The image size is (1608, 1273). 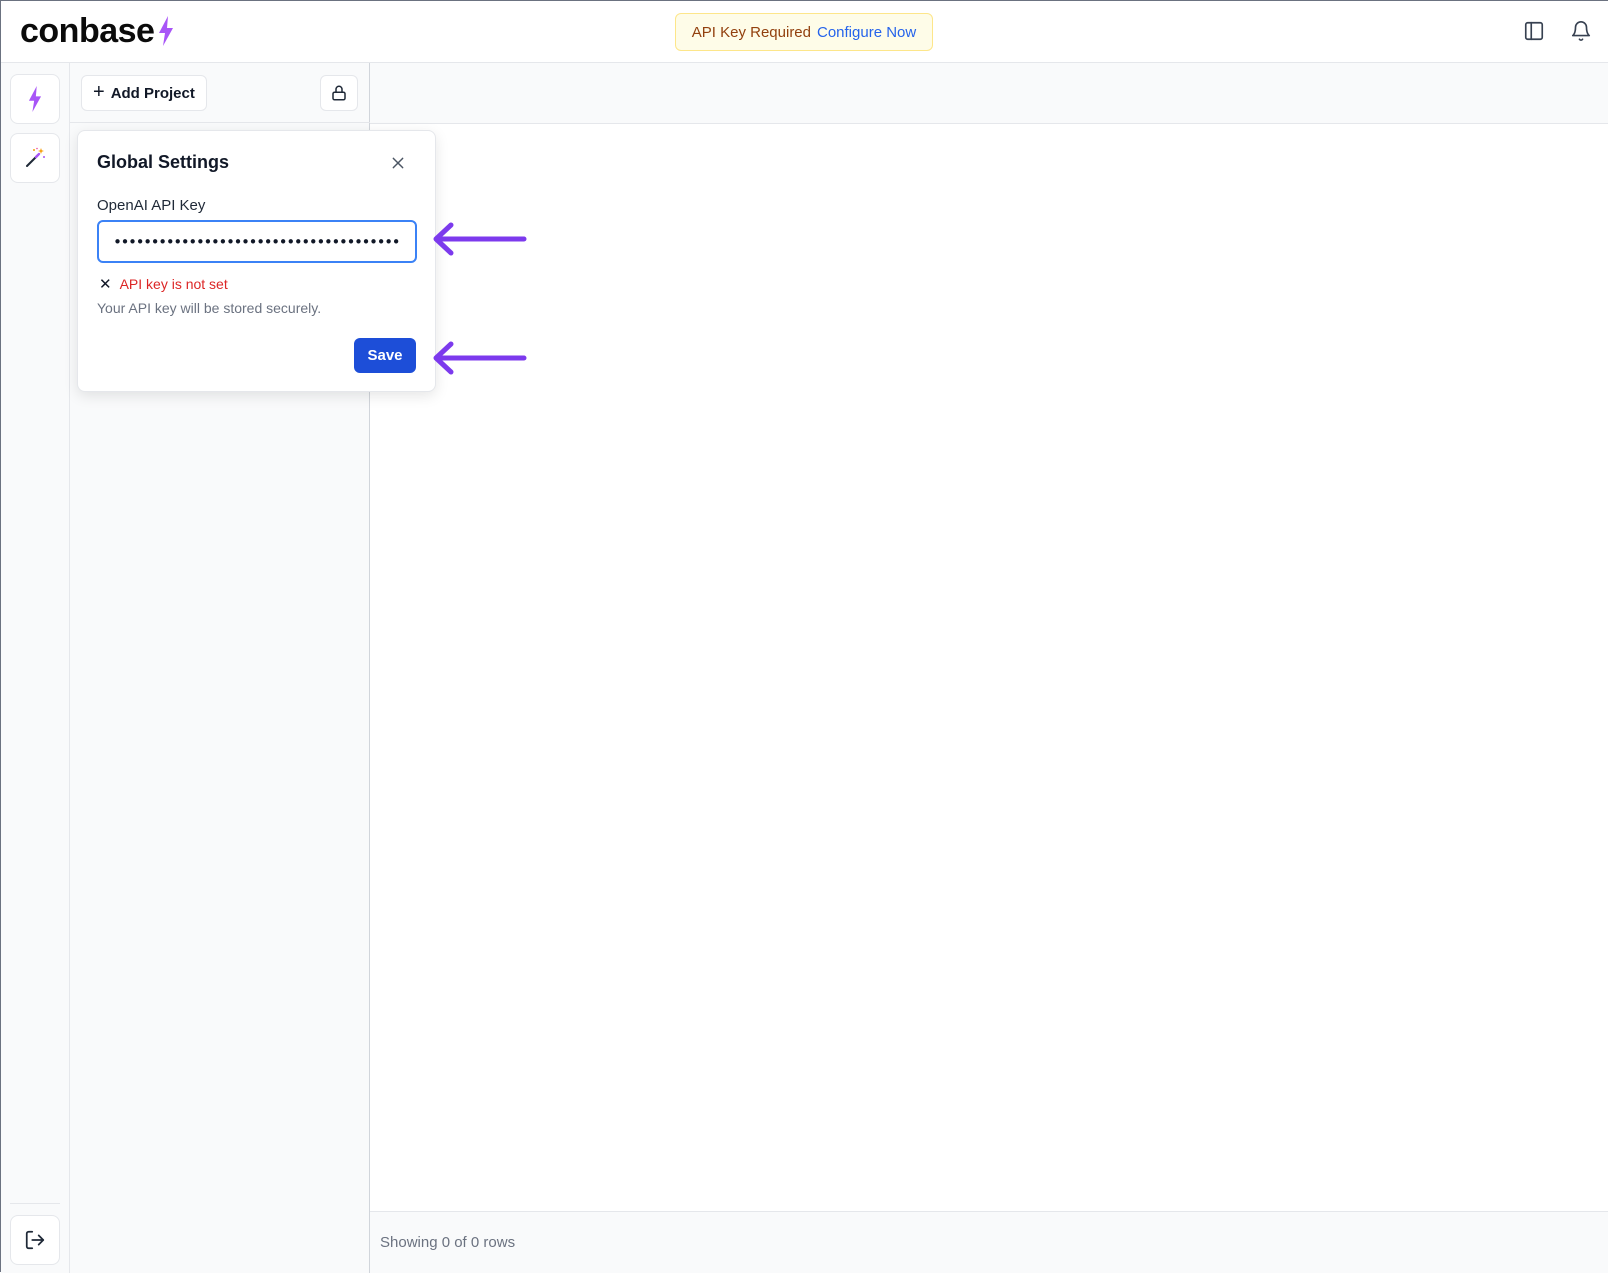 What do you see at coordinates (87, 30) in the screenshot?
I see `logo-text: conbase` at bounding box center [87, 30].